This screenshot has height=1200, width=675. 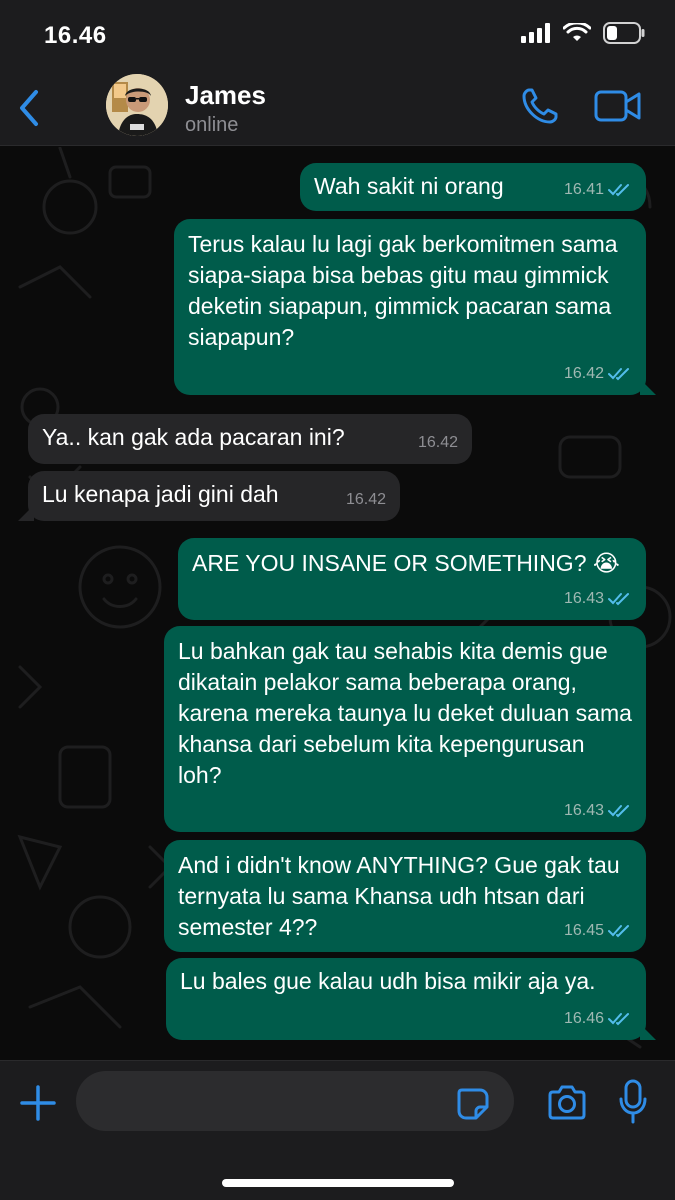 What do you see at coordinates (30, 108) in the screenshot?
I see `chevron-left-icon` at bounding box center [30, 108].